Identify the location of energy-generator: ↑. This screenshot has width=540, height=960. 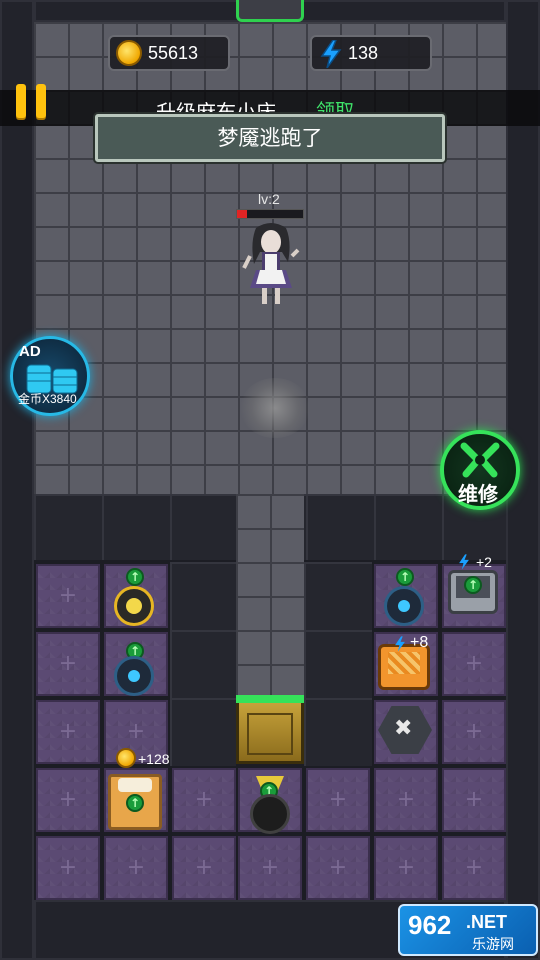
(473, 594).